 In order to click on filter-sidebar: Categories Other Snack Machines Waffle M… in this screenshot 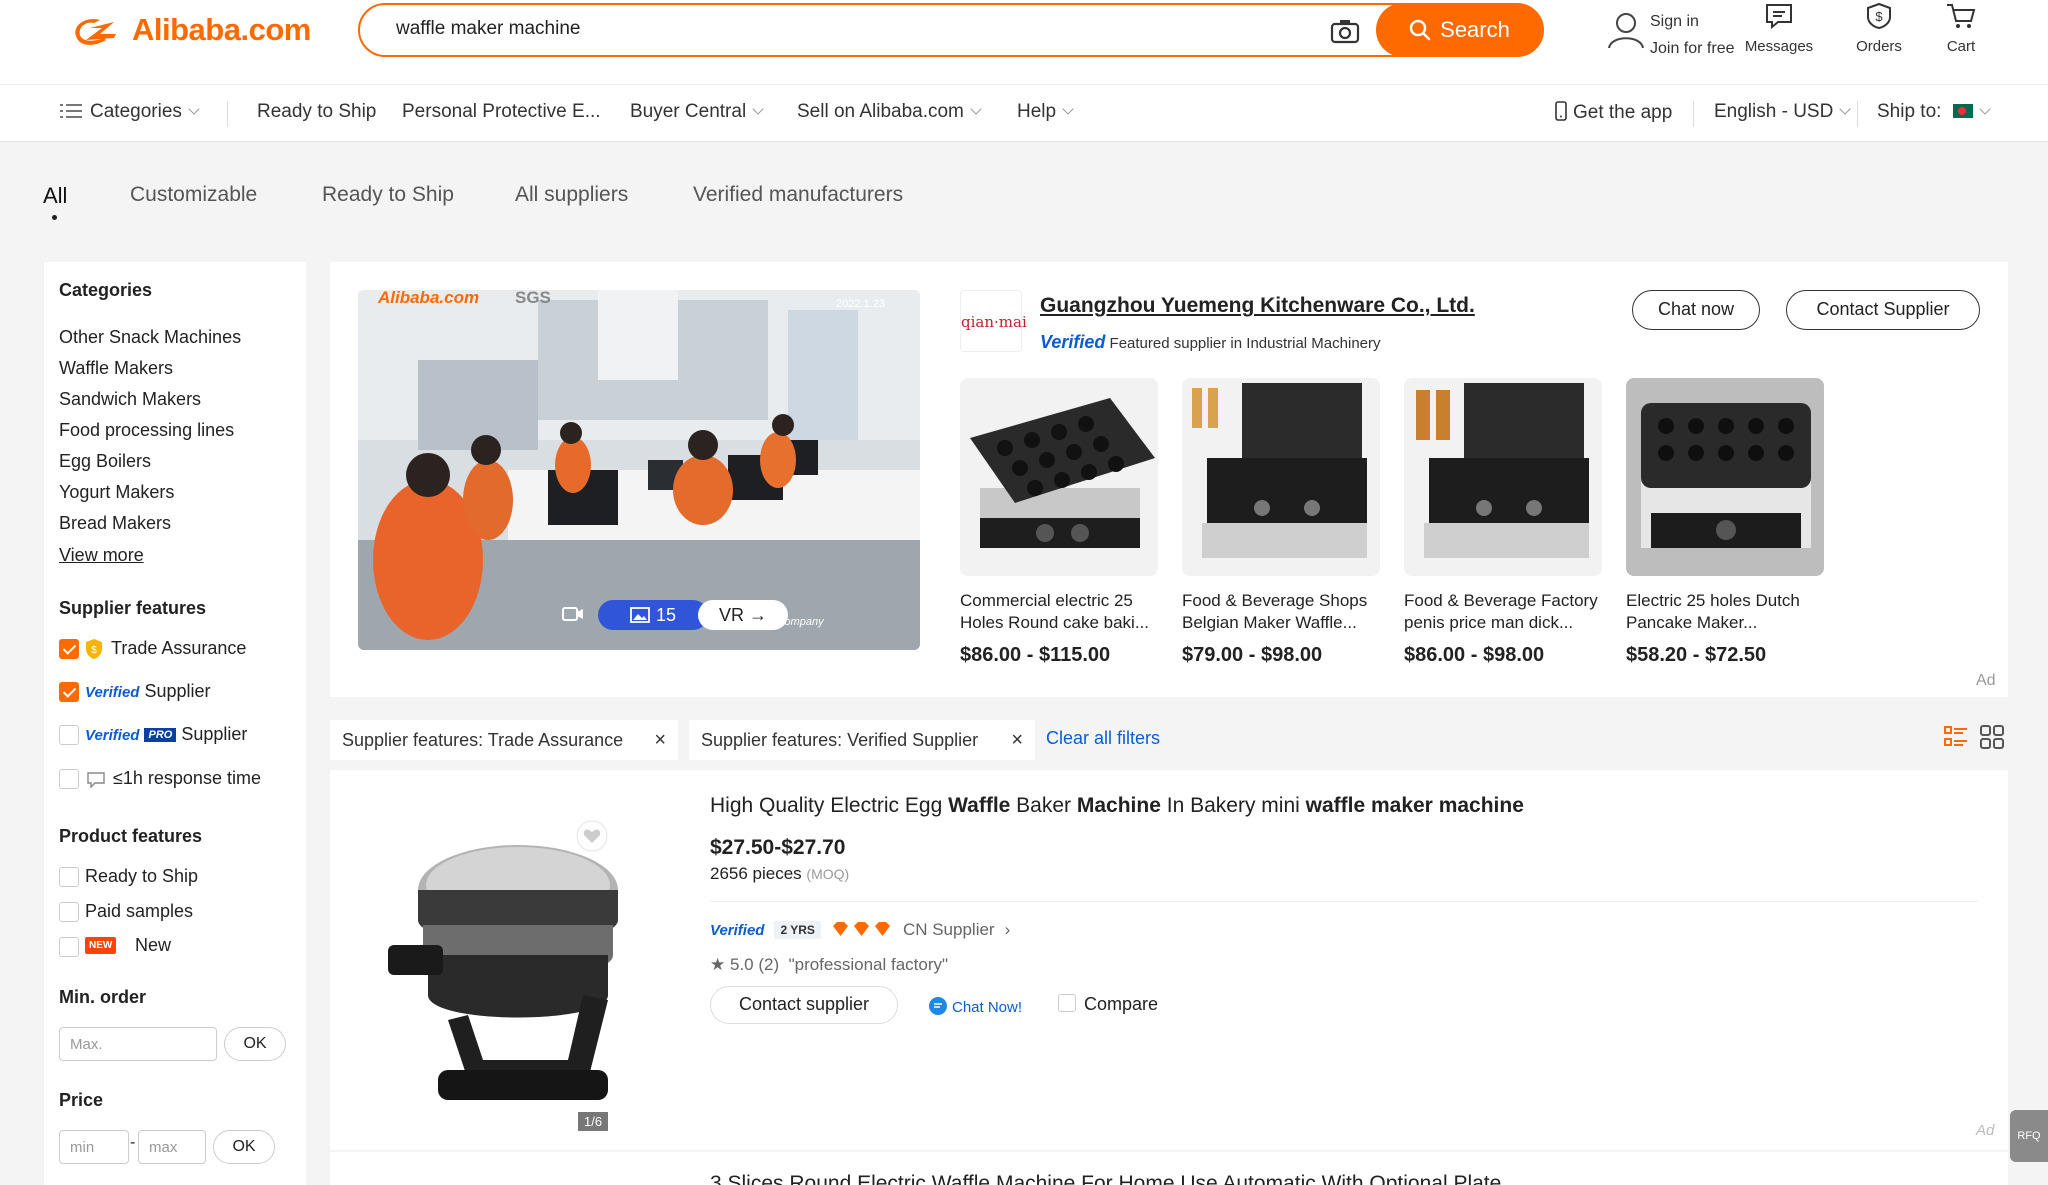, I will do `click(175, 723)`.